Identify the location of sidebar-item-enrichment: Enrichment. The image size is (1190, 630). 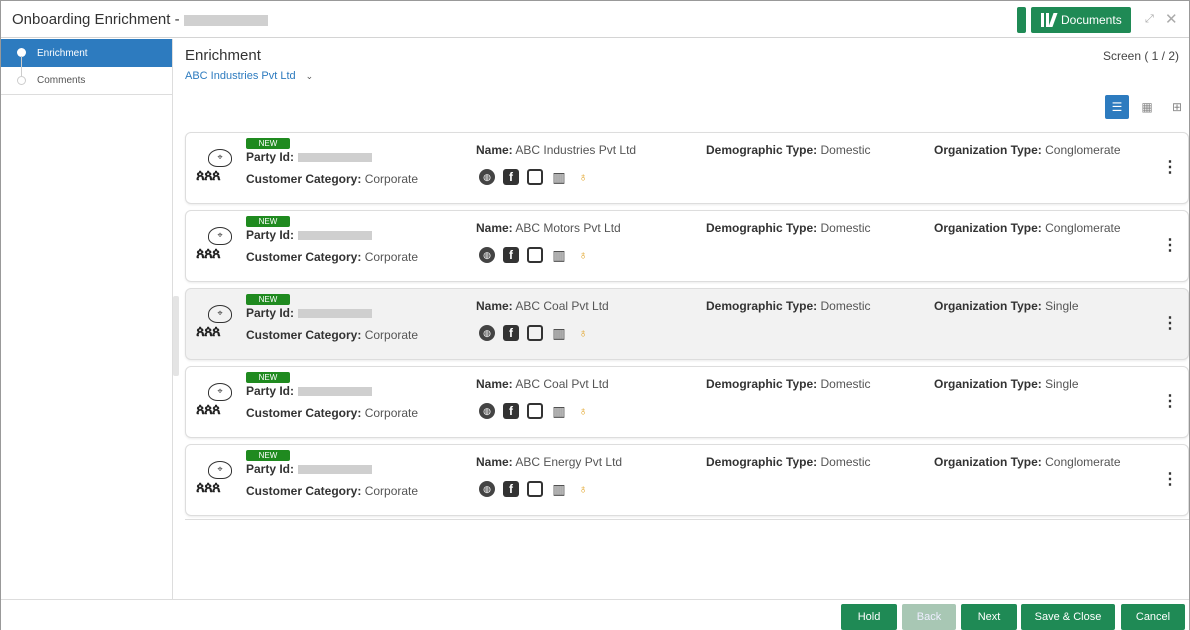
(86, 57).